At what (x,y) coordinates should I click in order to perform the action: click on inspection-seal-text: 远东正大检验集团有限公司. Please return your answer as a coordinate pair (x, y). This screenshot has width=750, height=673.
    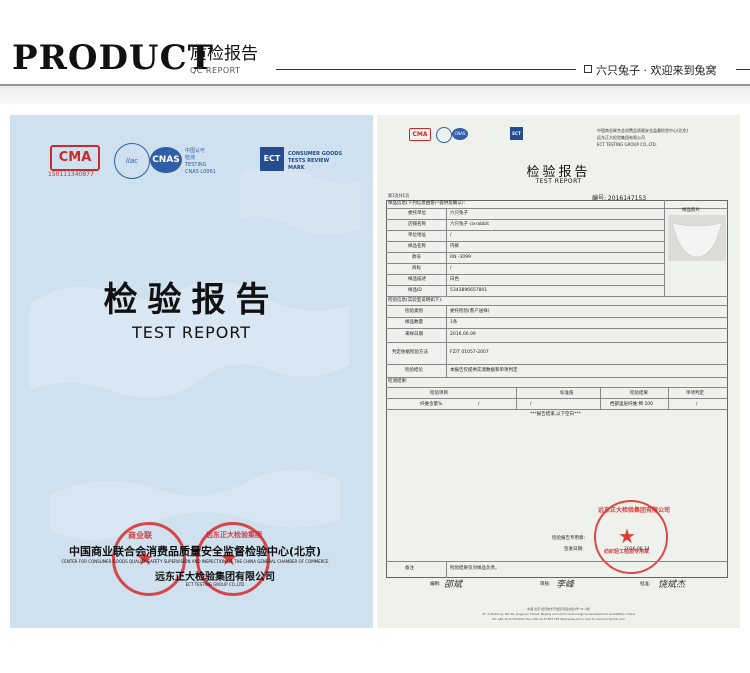
    Looking at the image, I should click on (634, 510).